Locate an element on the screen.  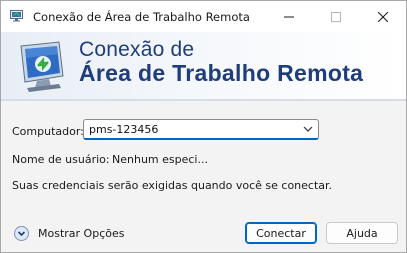
minimize-button is located at coordinates (289, 16).